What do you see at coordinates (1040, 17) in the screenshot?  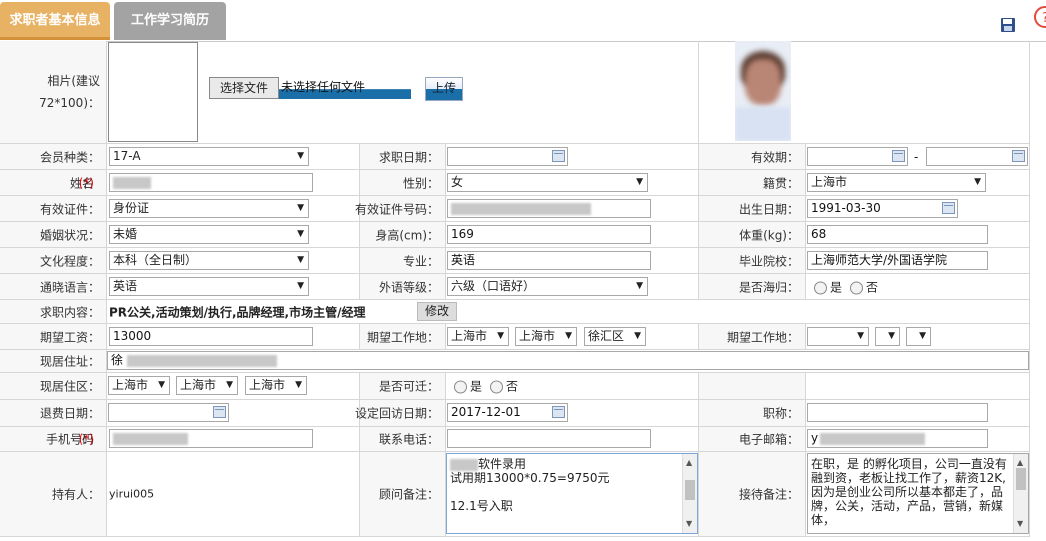 I see `close-icon: ?` at bounding box center [1040, 17].